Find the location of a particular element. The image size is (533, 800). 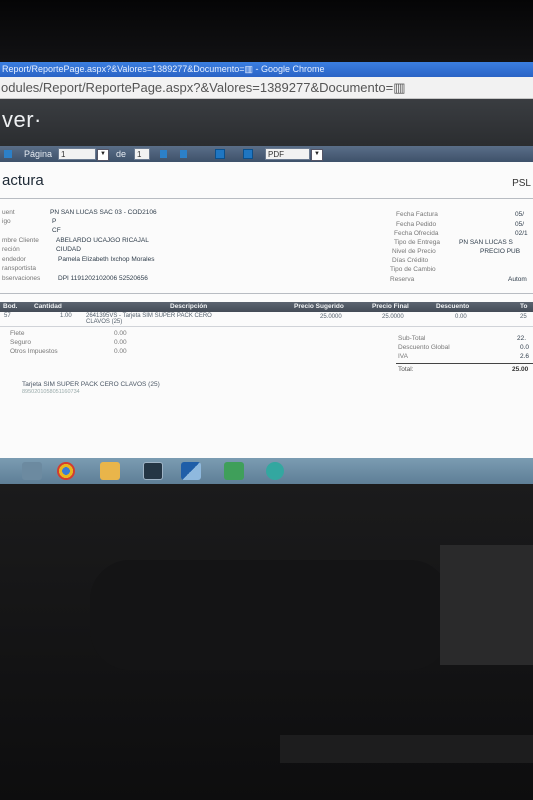

field-label: Fecha Factura is located at coordinates (417, 214).